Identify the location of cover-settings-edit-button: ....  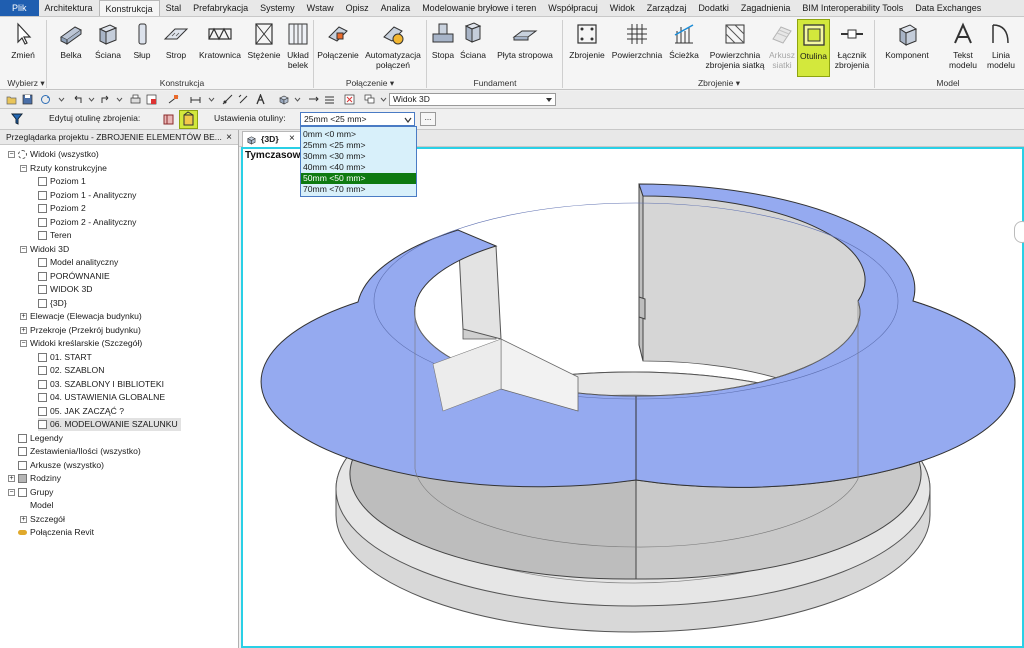
(428, 119).